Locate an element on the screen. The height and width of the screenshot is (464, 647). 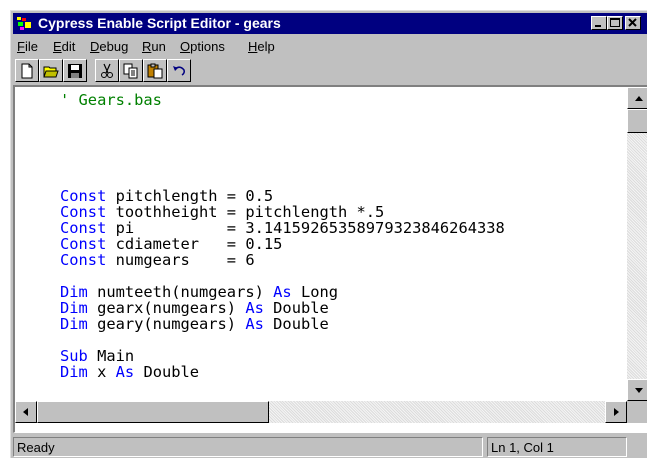
undo-button is located at coordinates (179, 70).